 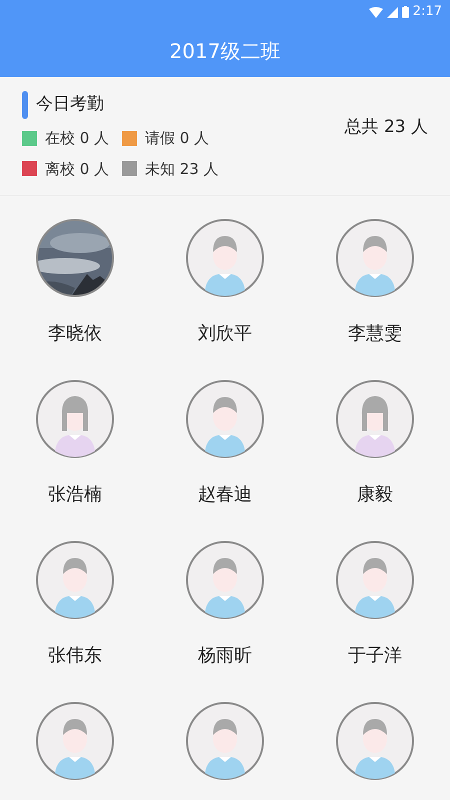 I want to click on student-name: 李慧雯, so click(x=375, y=334).